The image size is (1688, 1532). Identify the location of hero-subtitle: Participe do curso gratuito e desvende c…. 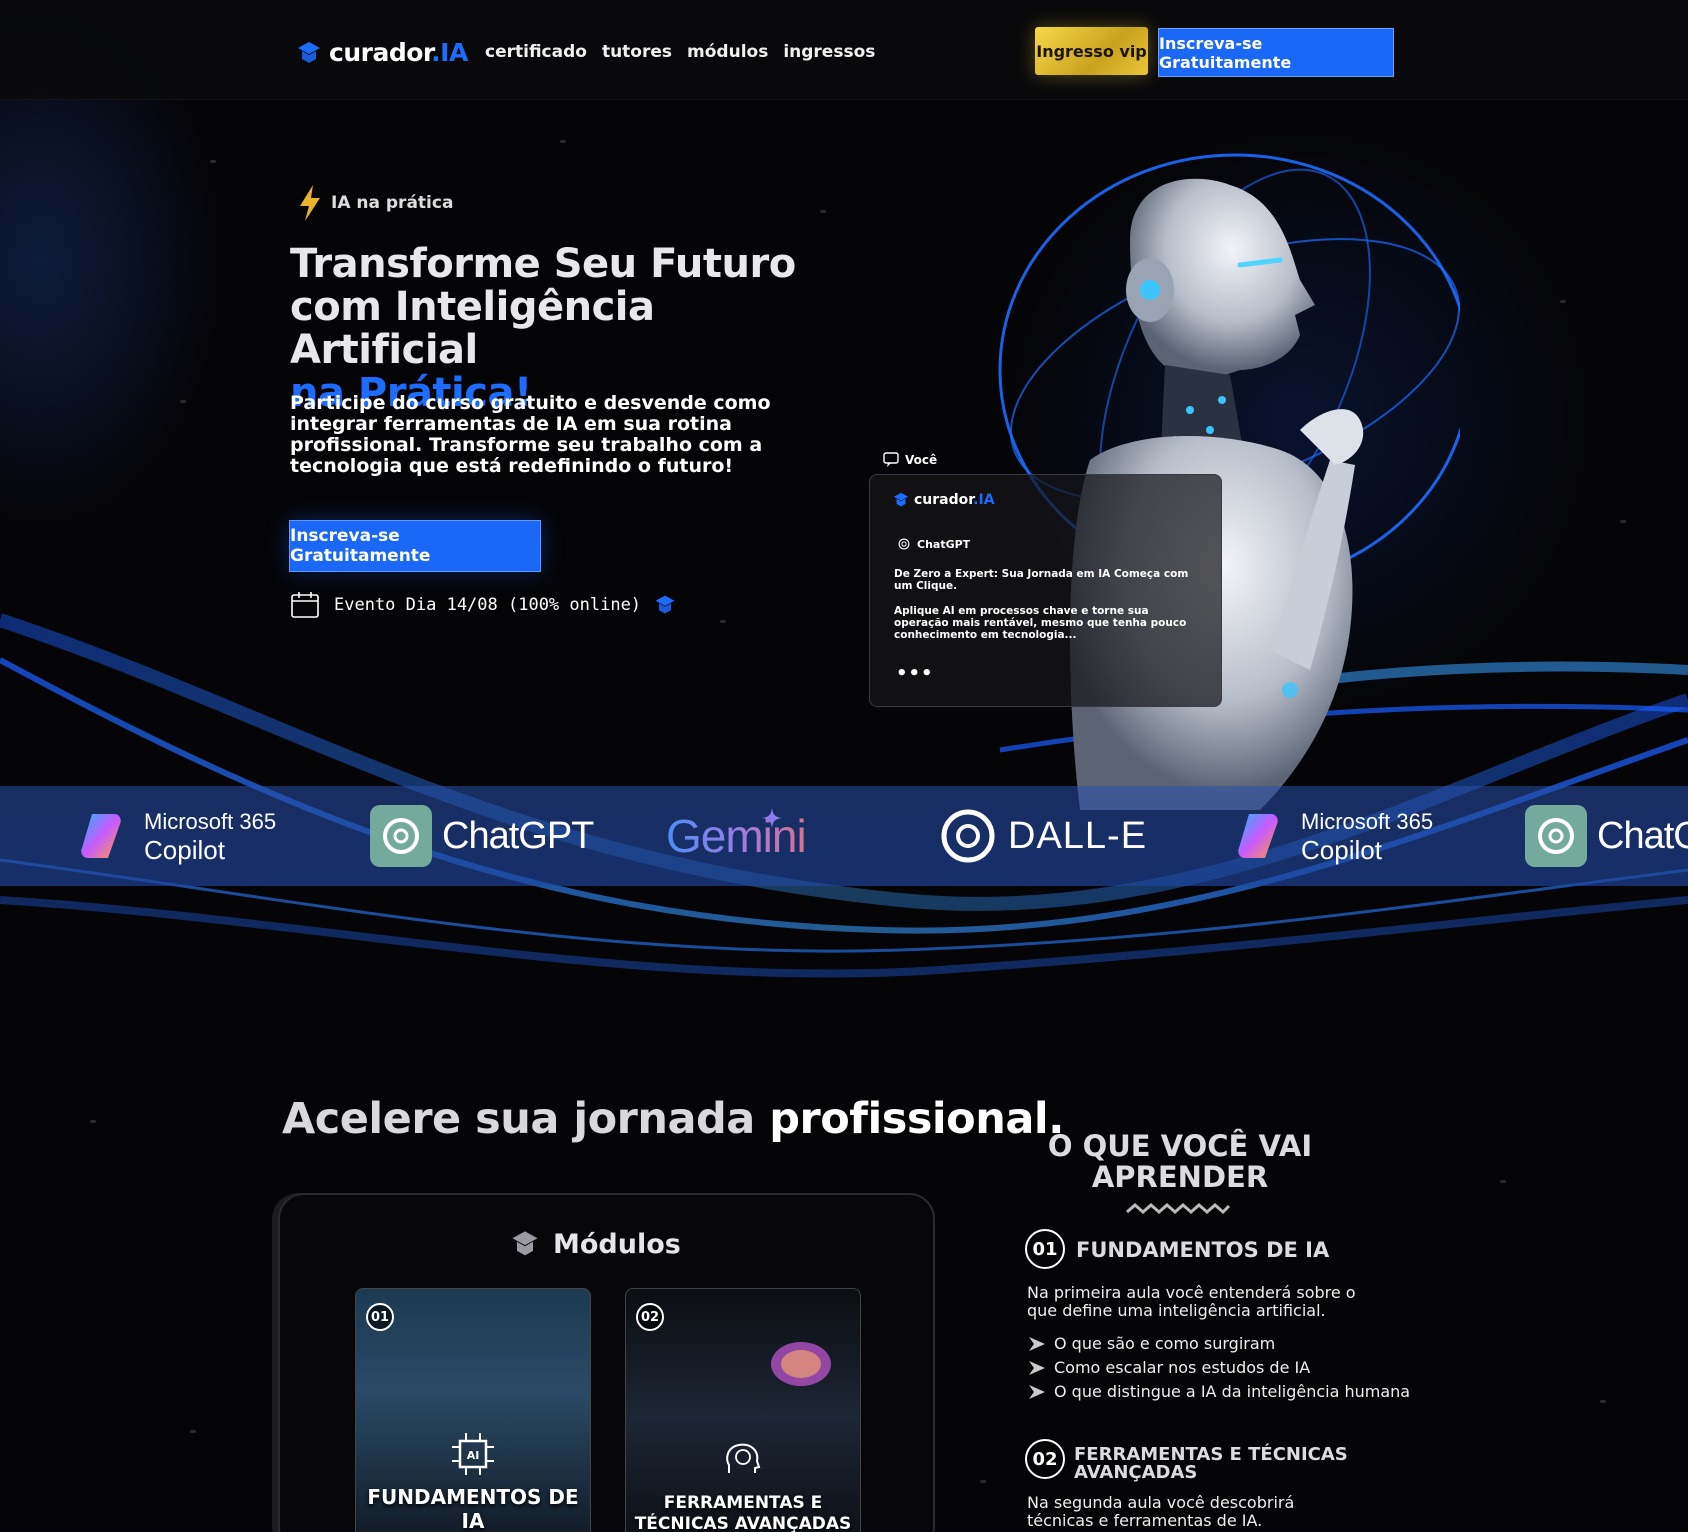
(530, 434).